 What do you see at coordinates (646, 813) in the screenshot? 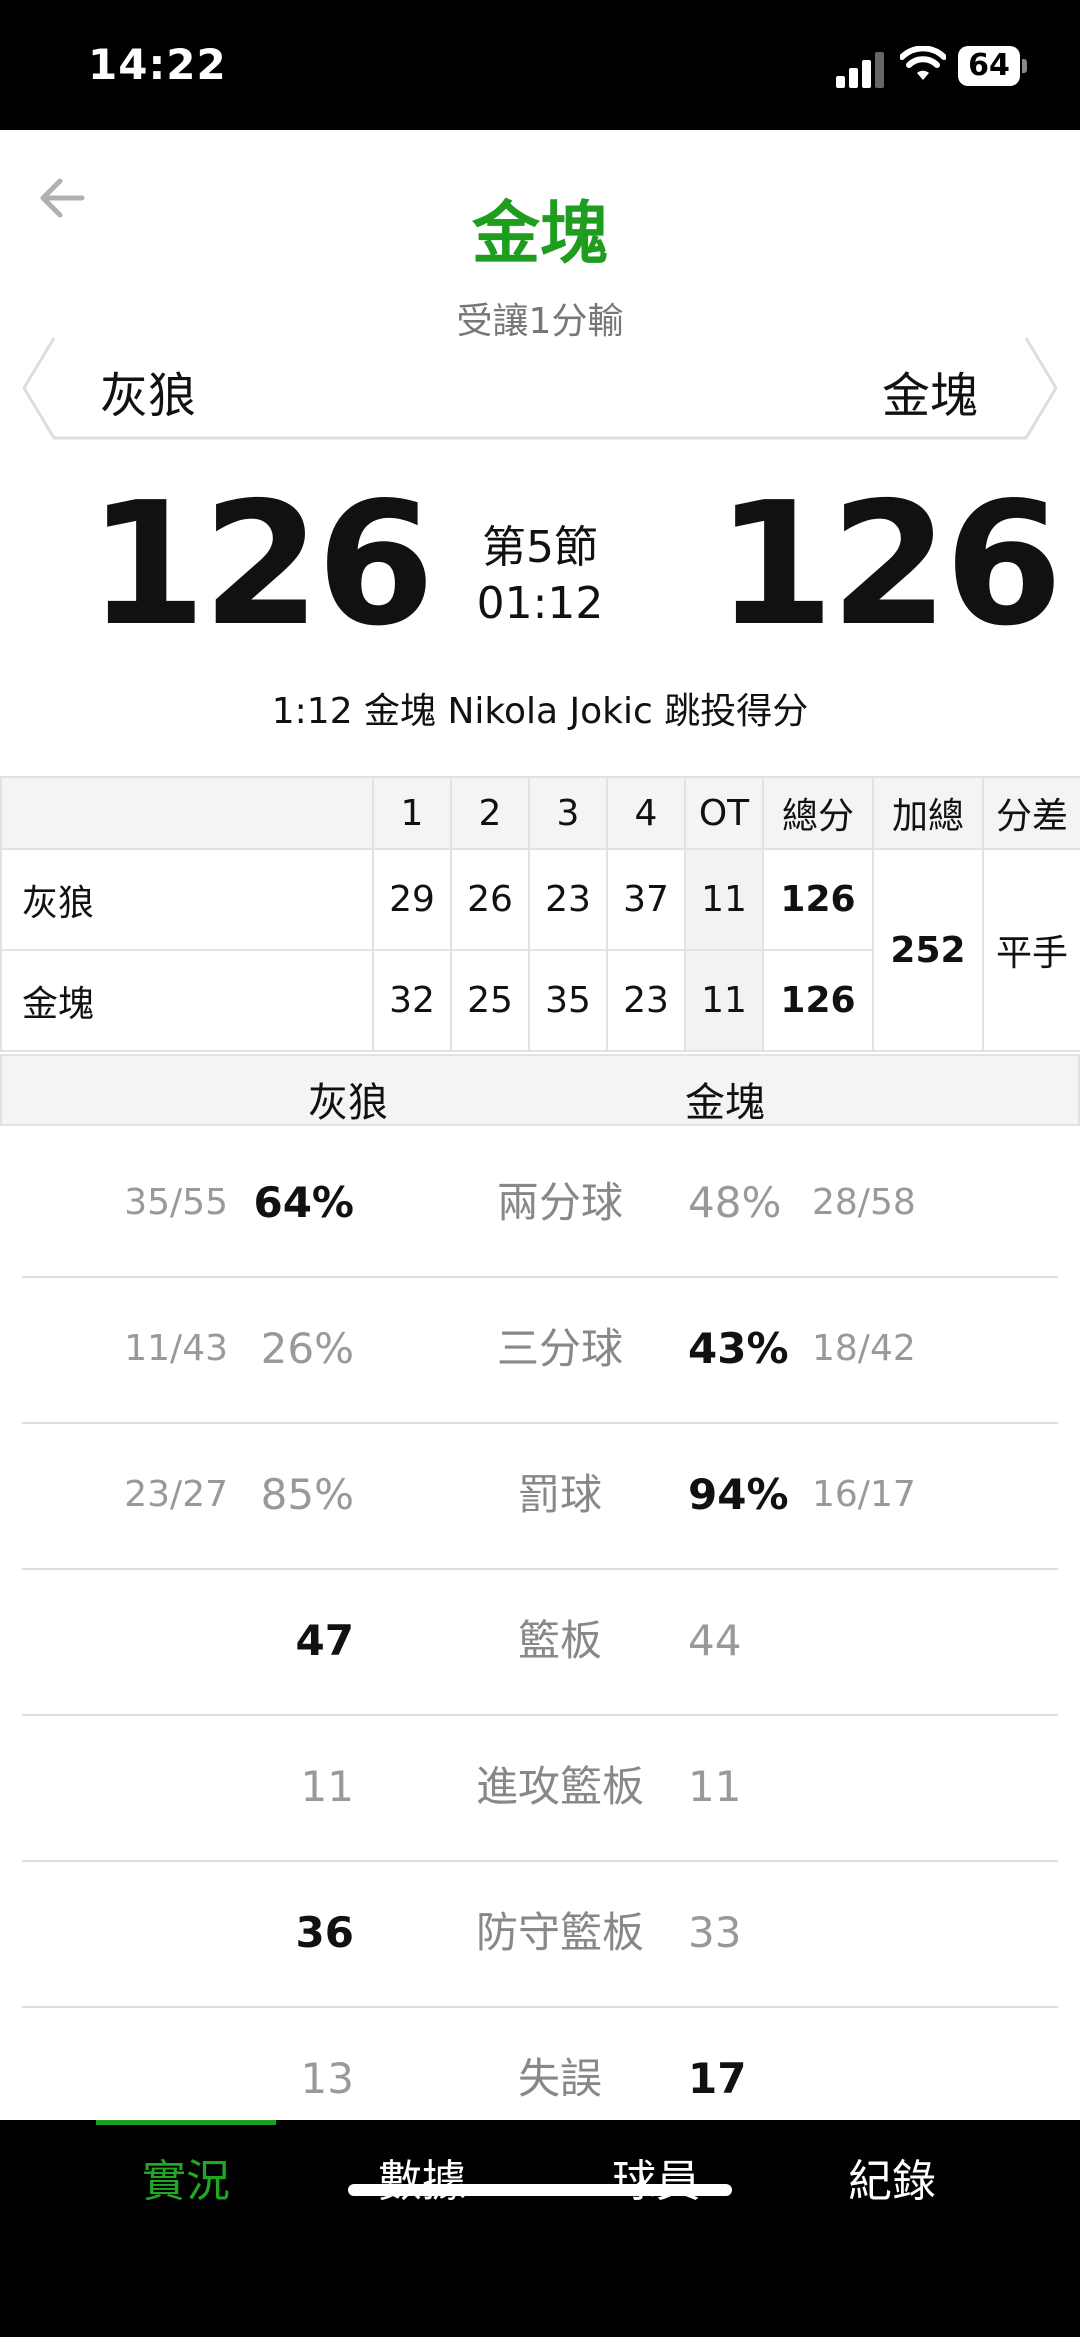
I see `header-cell: 4` at bounding box center [646, 813].